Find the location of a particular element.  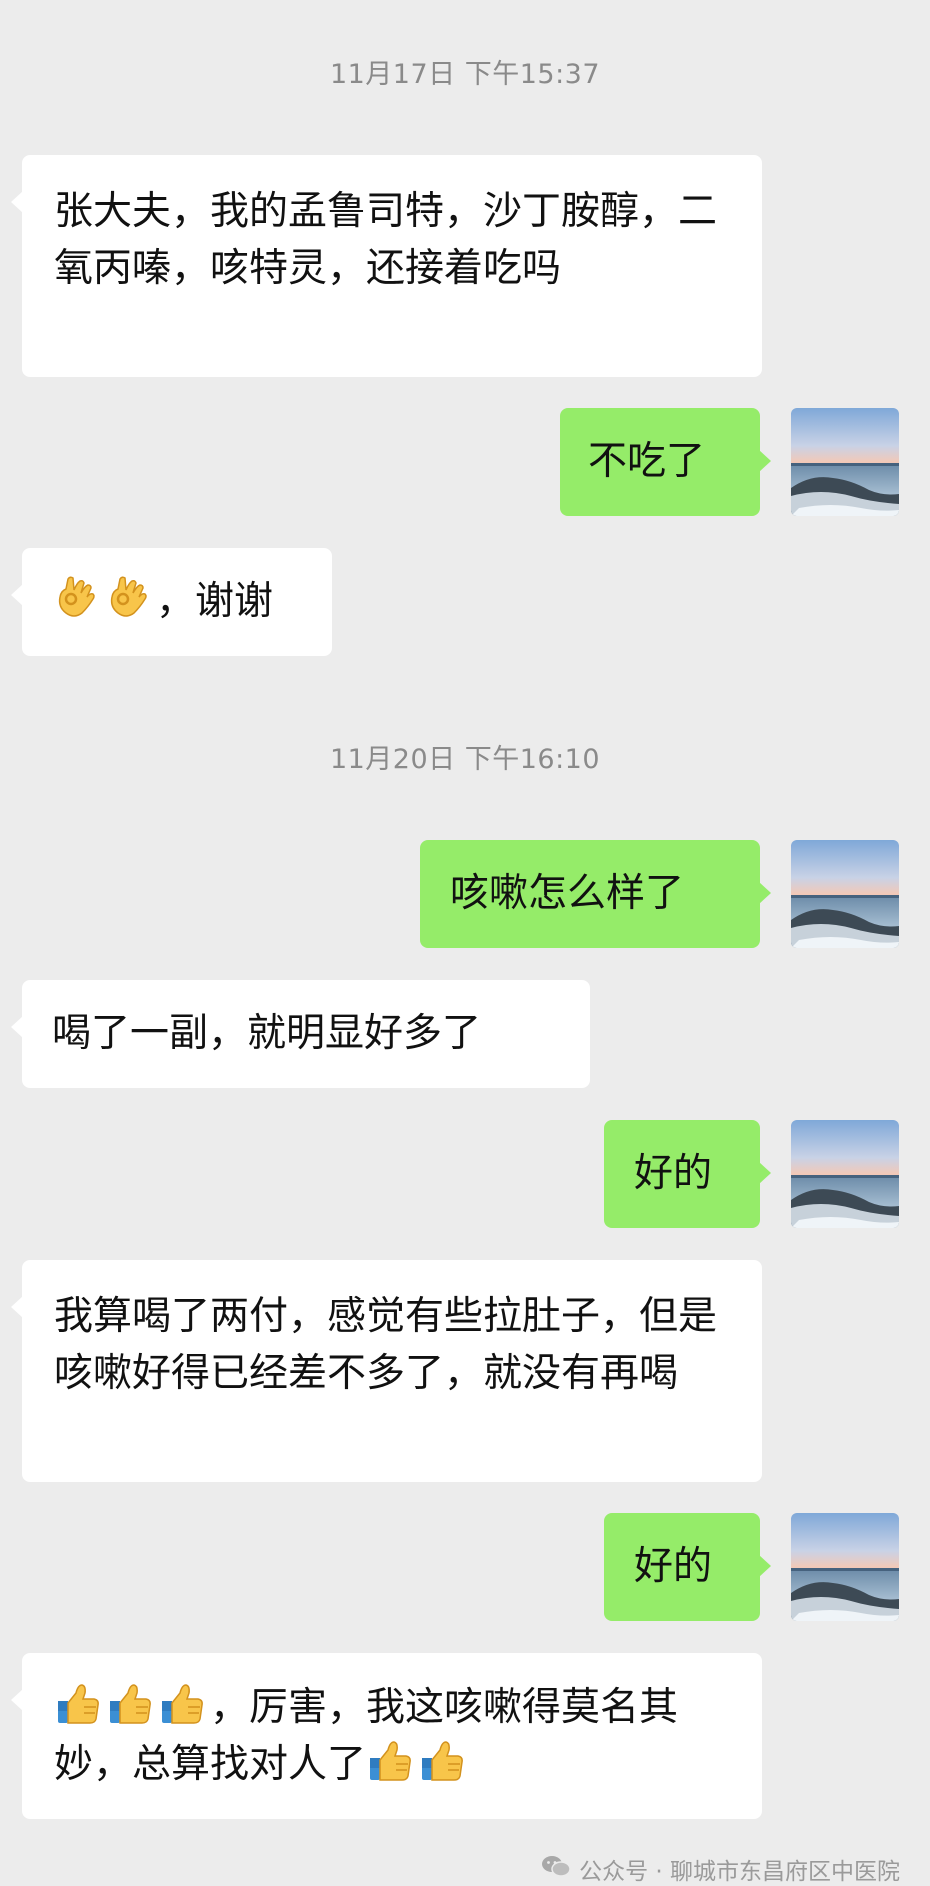

message-bubble-sent: 咳嗽怎么样了 is located at coordinates (595, 894).